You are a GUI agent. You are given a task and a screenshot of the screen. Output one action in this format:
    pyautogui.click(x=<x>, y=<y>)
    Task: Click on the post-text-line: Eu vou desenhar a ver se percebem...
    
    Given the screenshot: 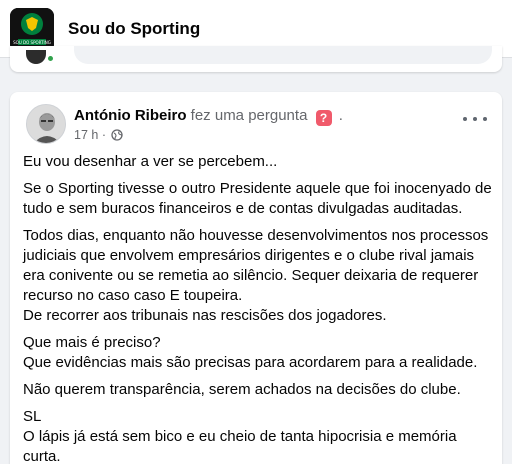 What is the action you would take?
    pyautogui.click(x=150, y=161)
    